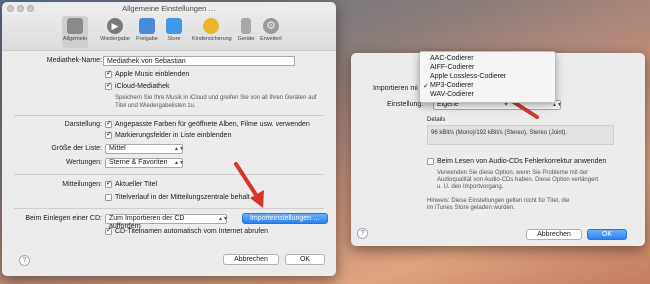 The height and width of the screenshot is (284, 650). Describe the element at coordinates (108, 124) in the screenshot. I see `adapted-colors-checkbox` at that location.